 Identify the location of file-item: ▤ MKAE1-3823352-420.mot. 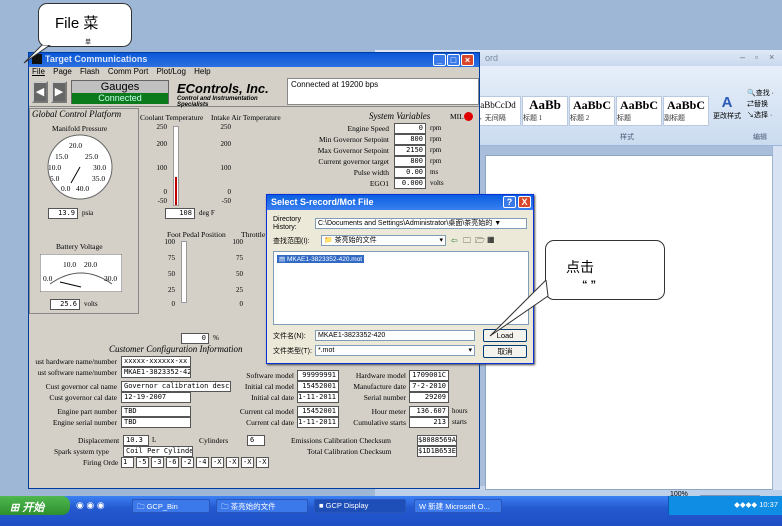
(321, 259).